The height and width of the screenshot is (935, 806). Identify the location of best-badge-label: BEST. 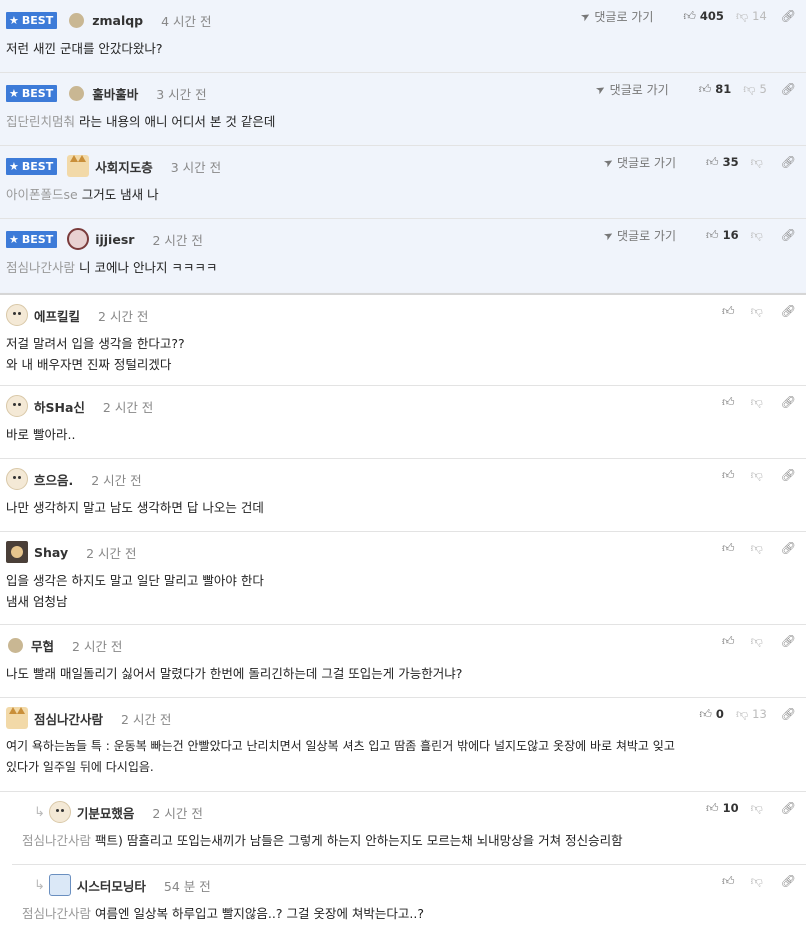
(37, 166).